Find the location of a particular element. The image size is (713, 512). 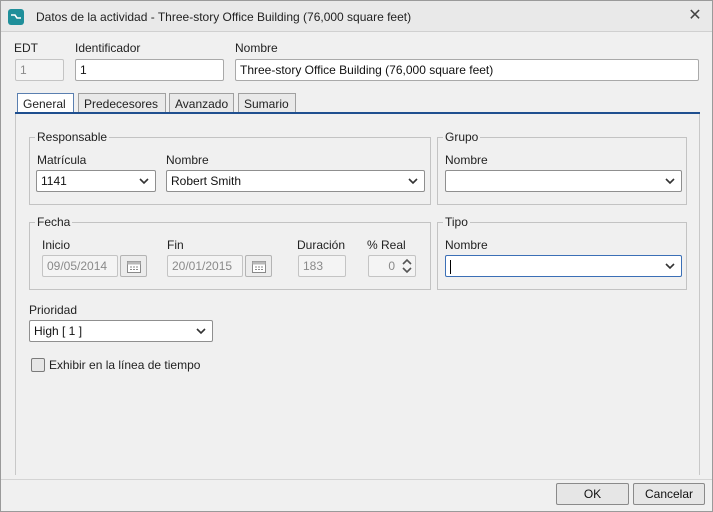

tab-predecesores: Predecesores is located at coordinates (122, 103).